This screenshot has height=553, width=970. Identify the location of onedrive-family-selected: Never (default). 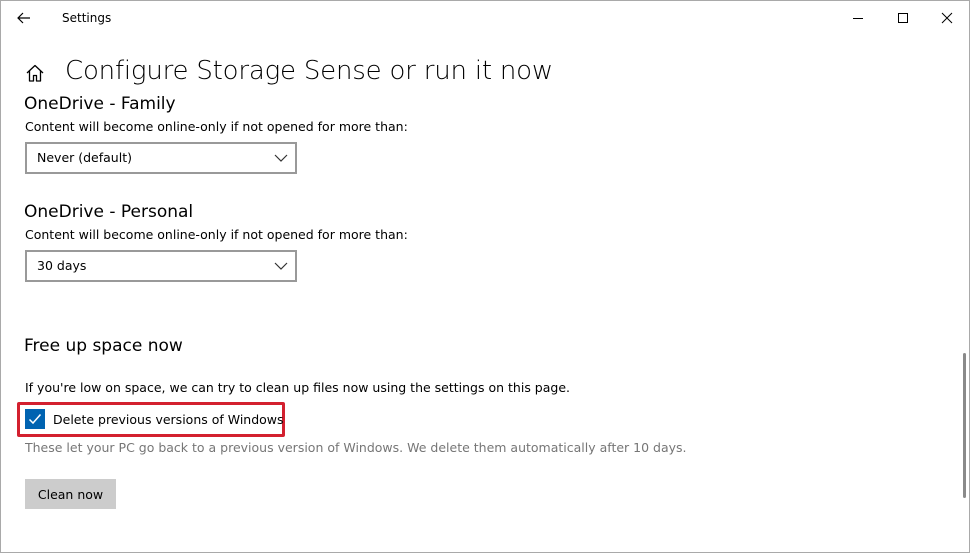
(84, 157).